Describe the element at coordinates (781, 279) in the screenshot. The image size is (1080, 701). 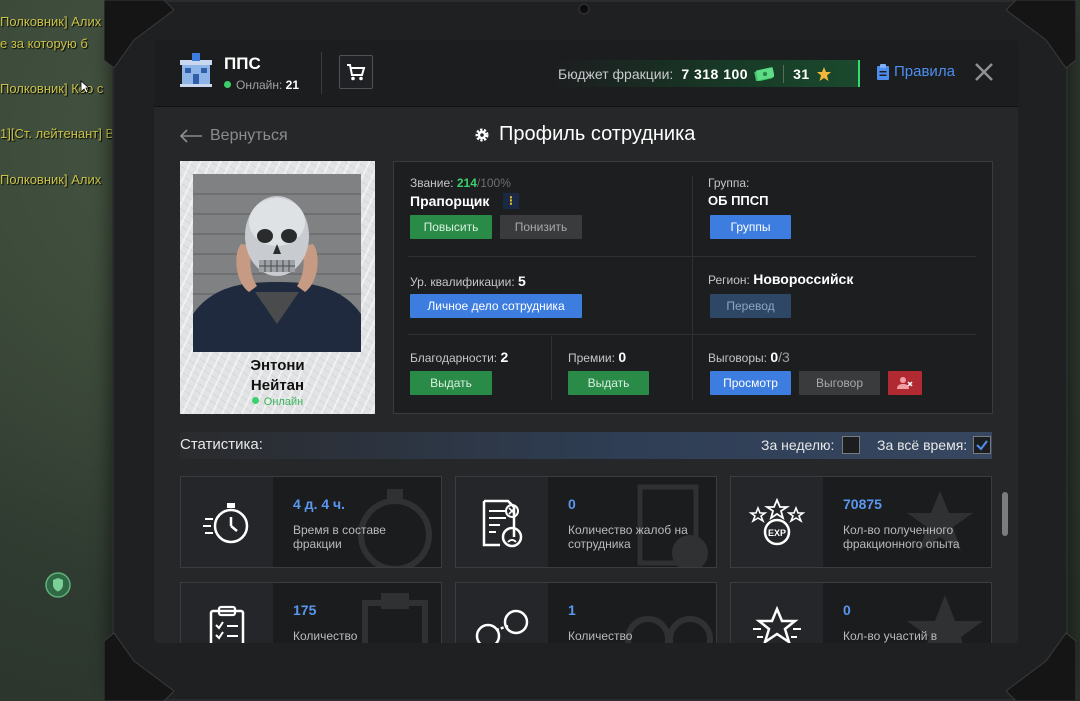
I see `region-label: Регион: Новороссийск` at that location.